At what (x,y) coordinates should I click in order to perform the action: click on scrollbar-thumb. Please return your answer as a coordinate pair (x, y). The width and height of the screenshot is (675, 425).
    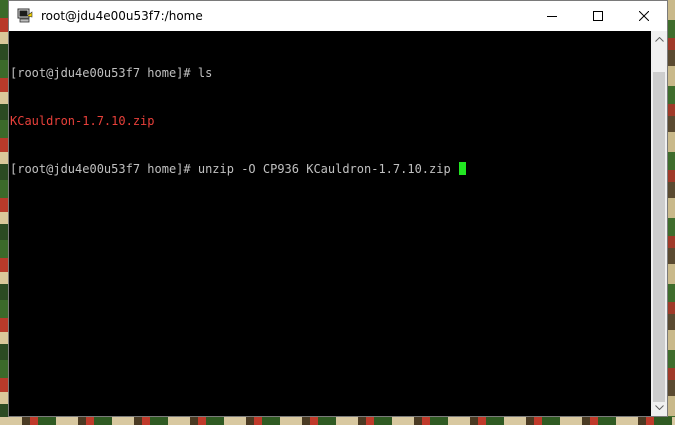
    Looking at the image, I should click on (659, 237).